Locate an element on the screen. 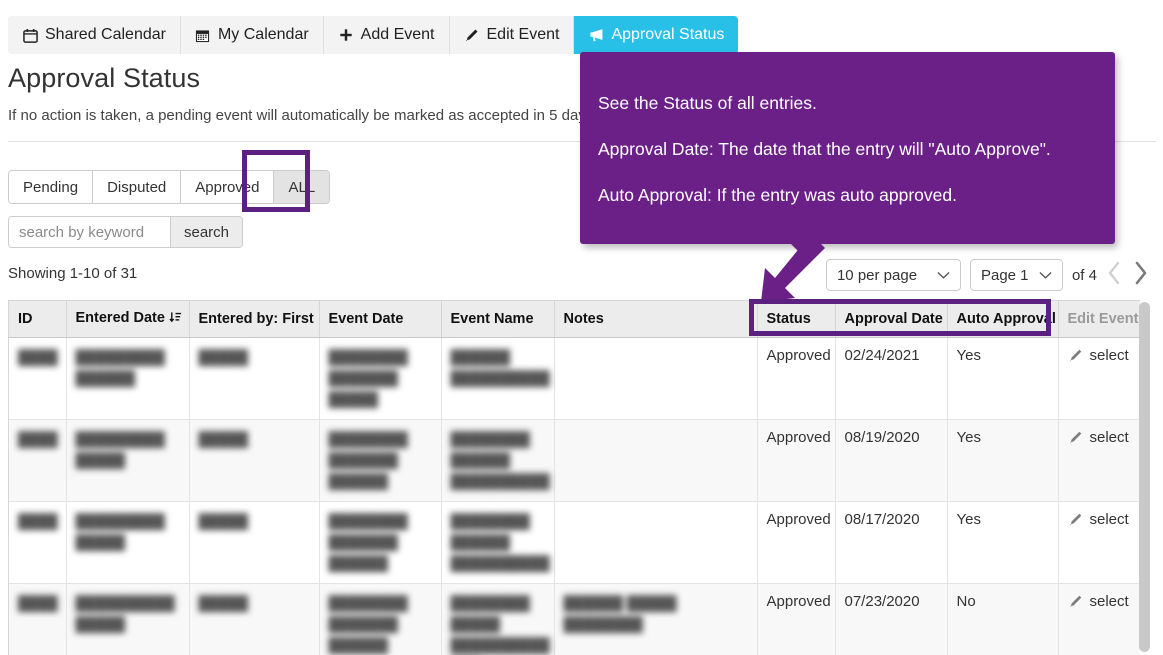 The image size is (1163, 655). chevron-right-icon is located at coordinates (1140, 275).